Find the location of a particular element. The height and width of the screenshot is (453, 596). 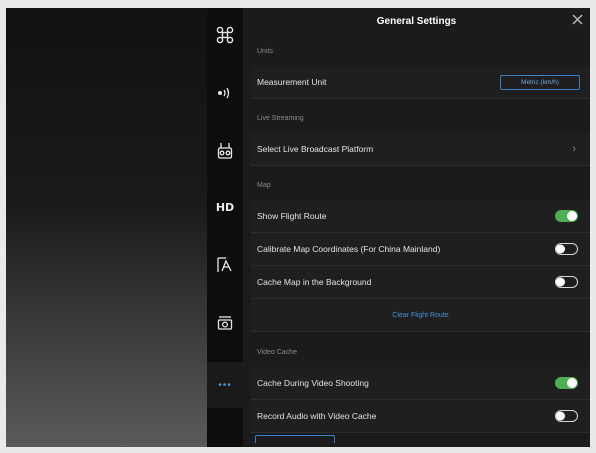

clear-flight-route-row: Clear Flight Route is located at coordinates (420, 315).